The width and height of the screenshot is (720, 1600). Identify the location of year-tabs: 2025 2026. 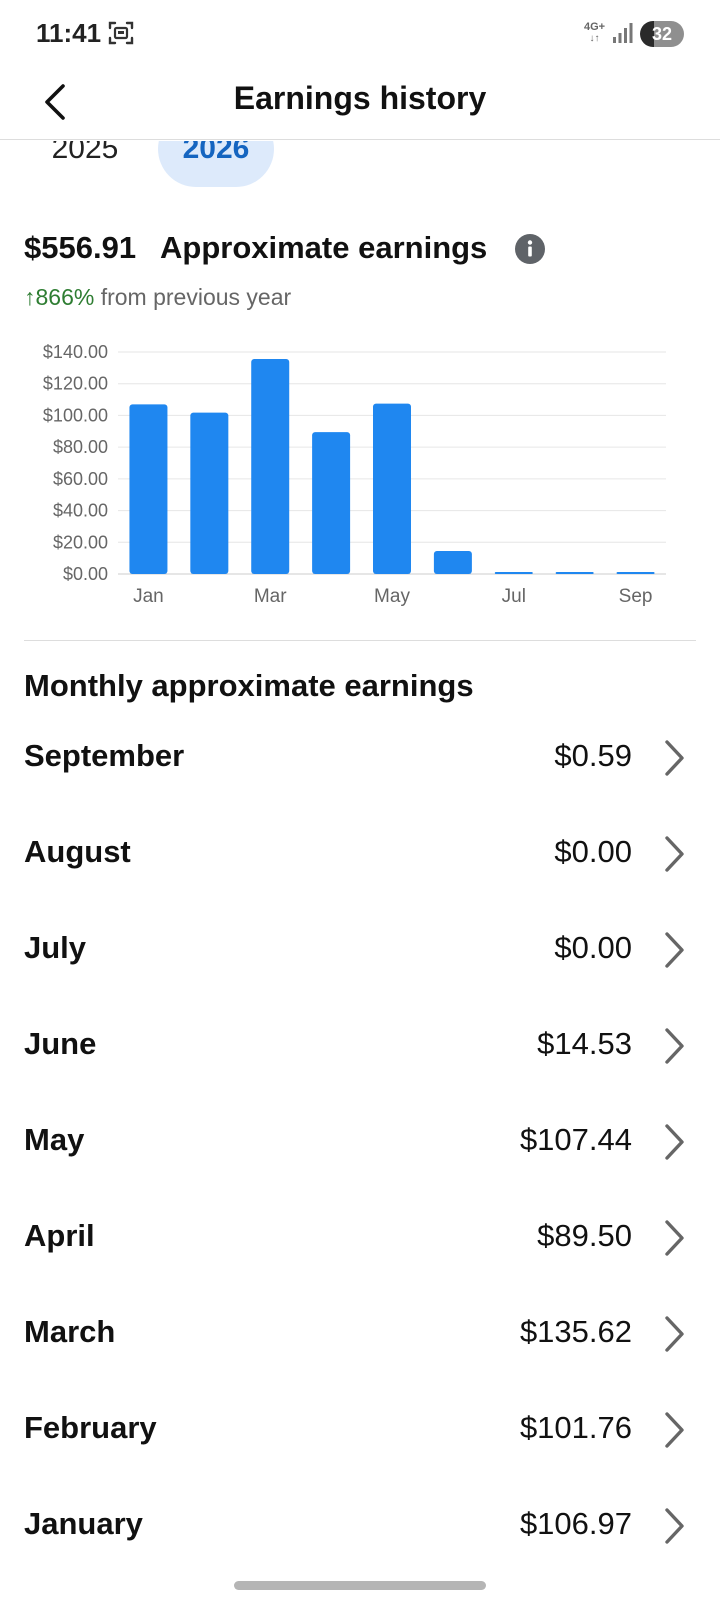
(360, 164).